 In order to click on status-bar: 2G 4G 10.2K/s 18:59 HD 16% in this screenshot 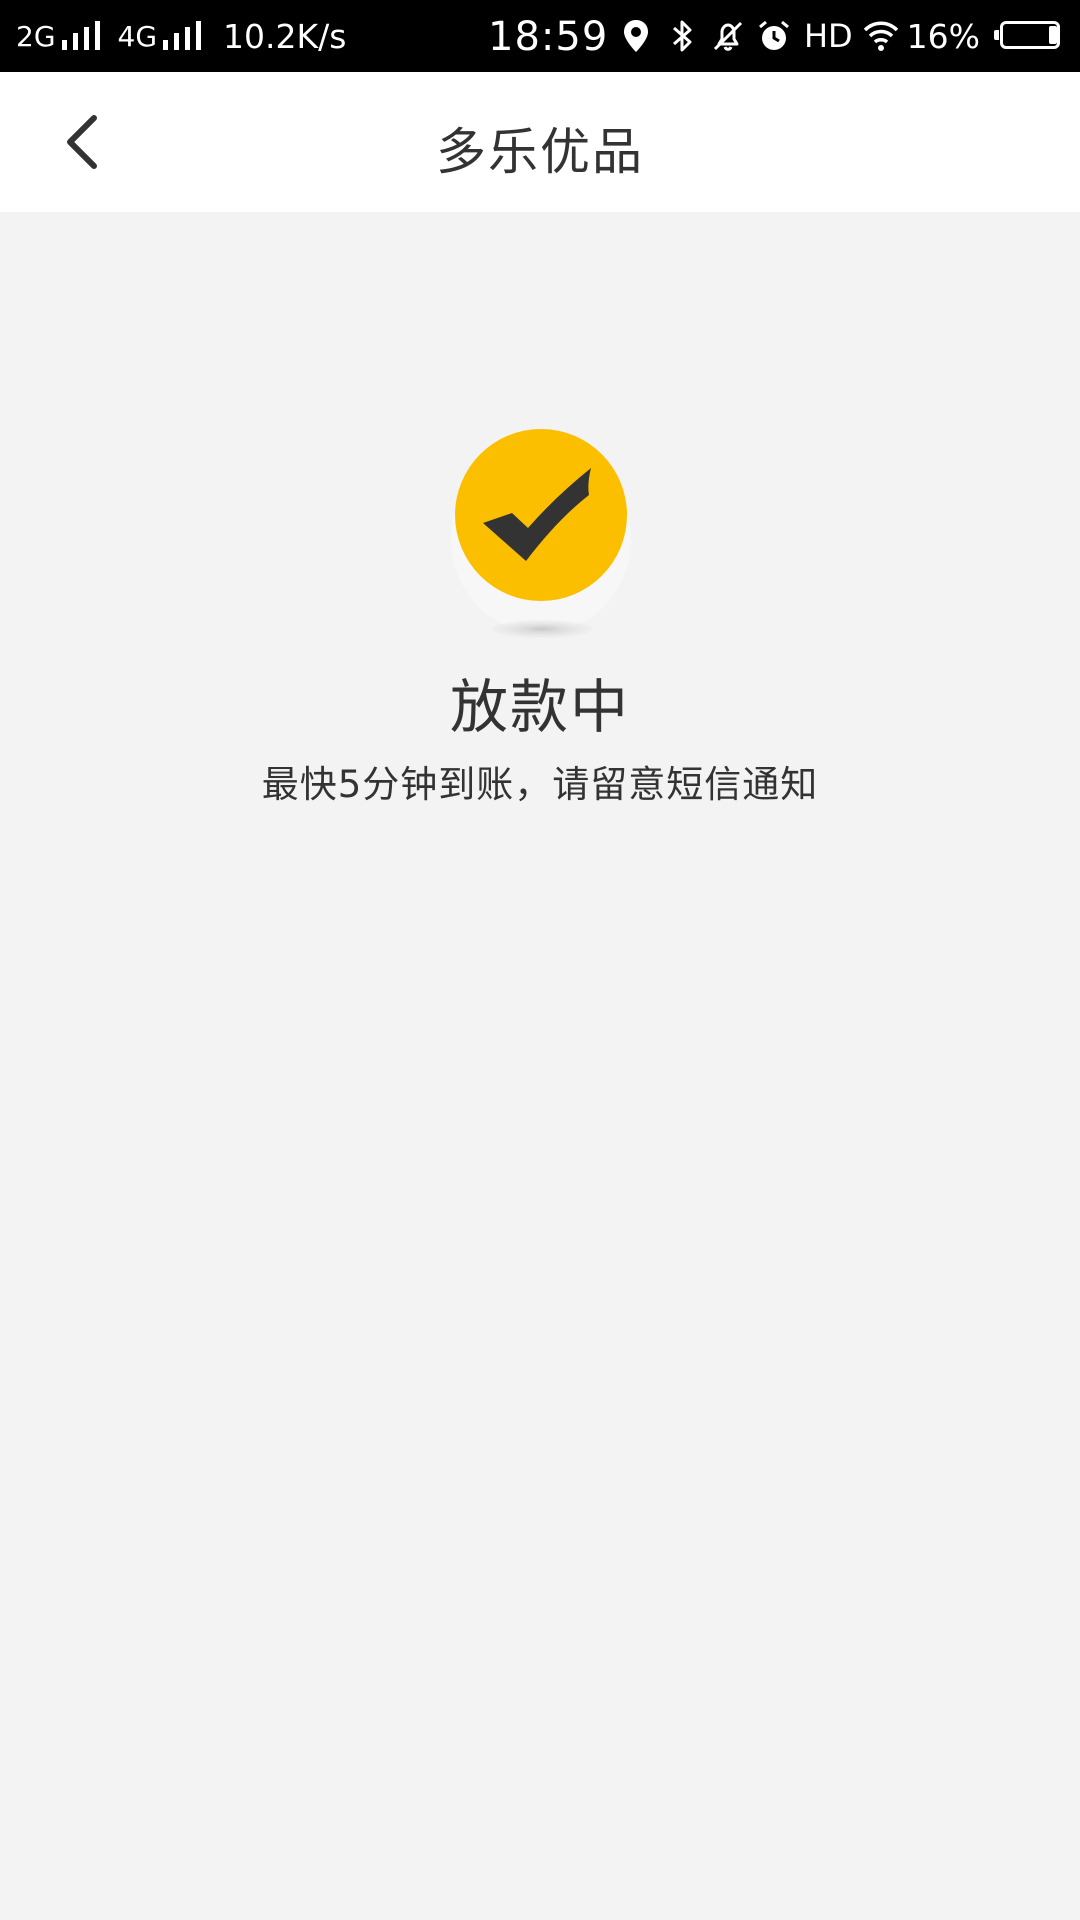, I will do `click(540, 36)`.